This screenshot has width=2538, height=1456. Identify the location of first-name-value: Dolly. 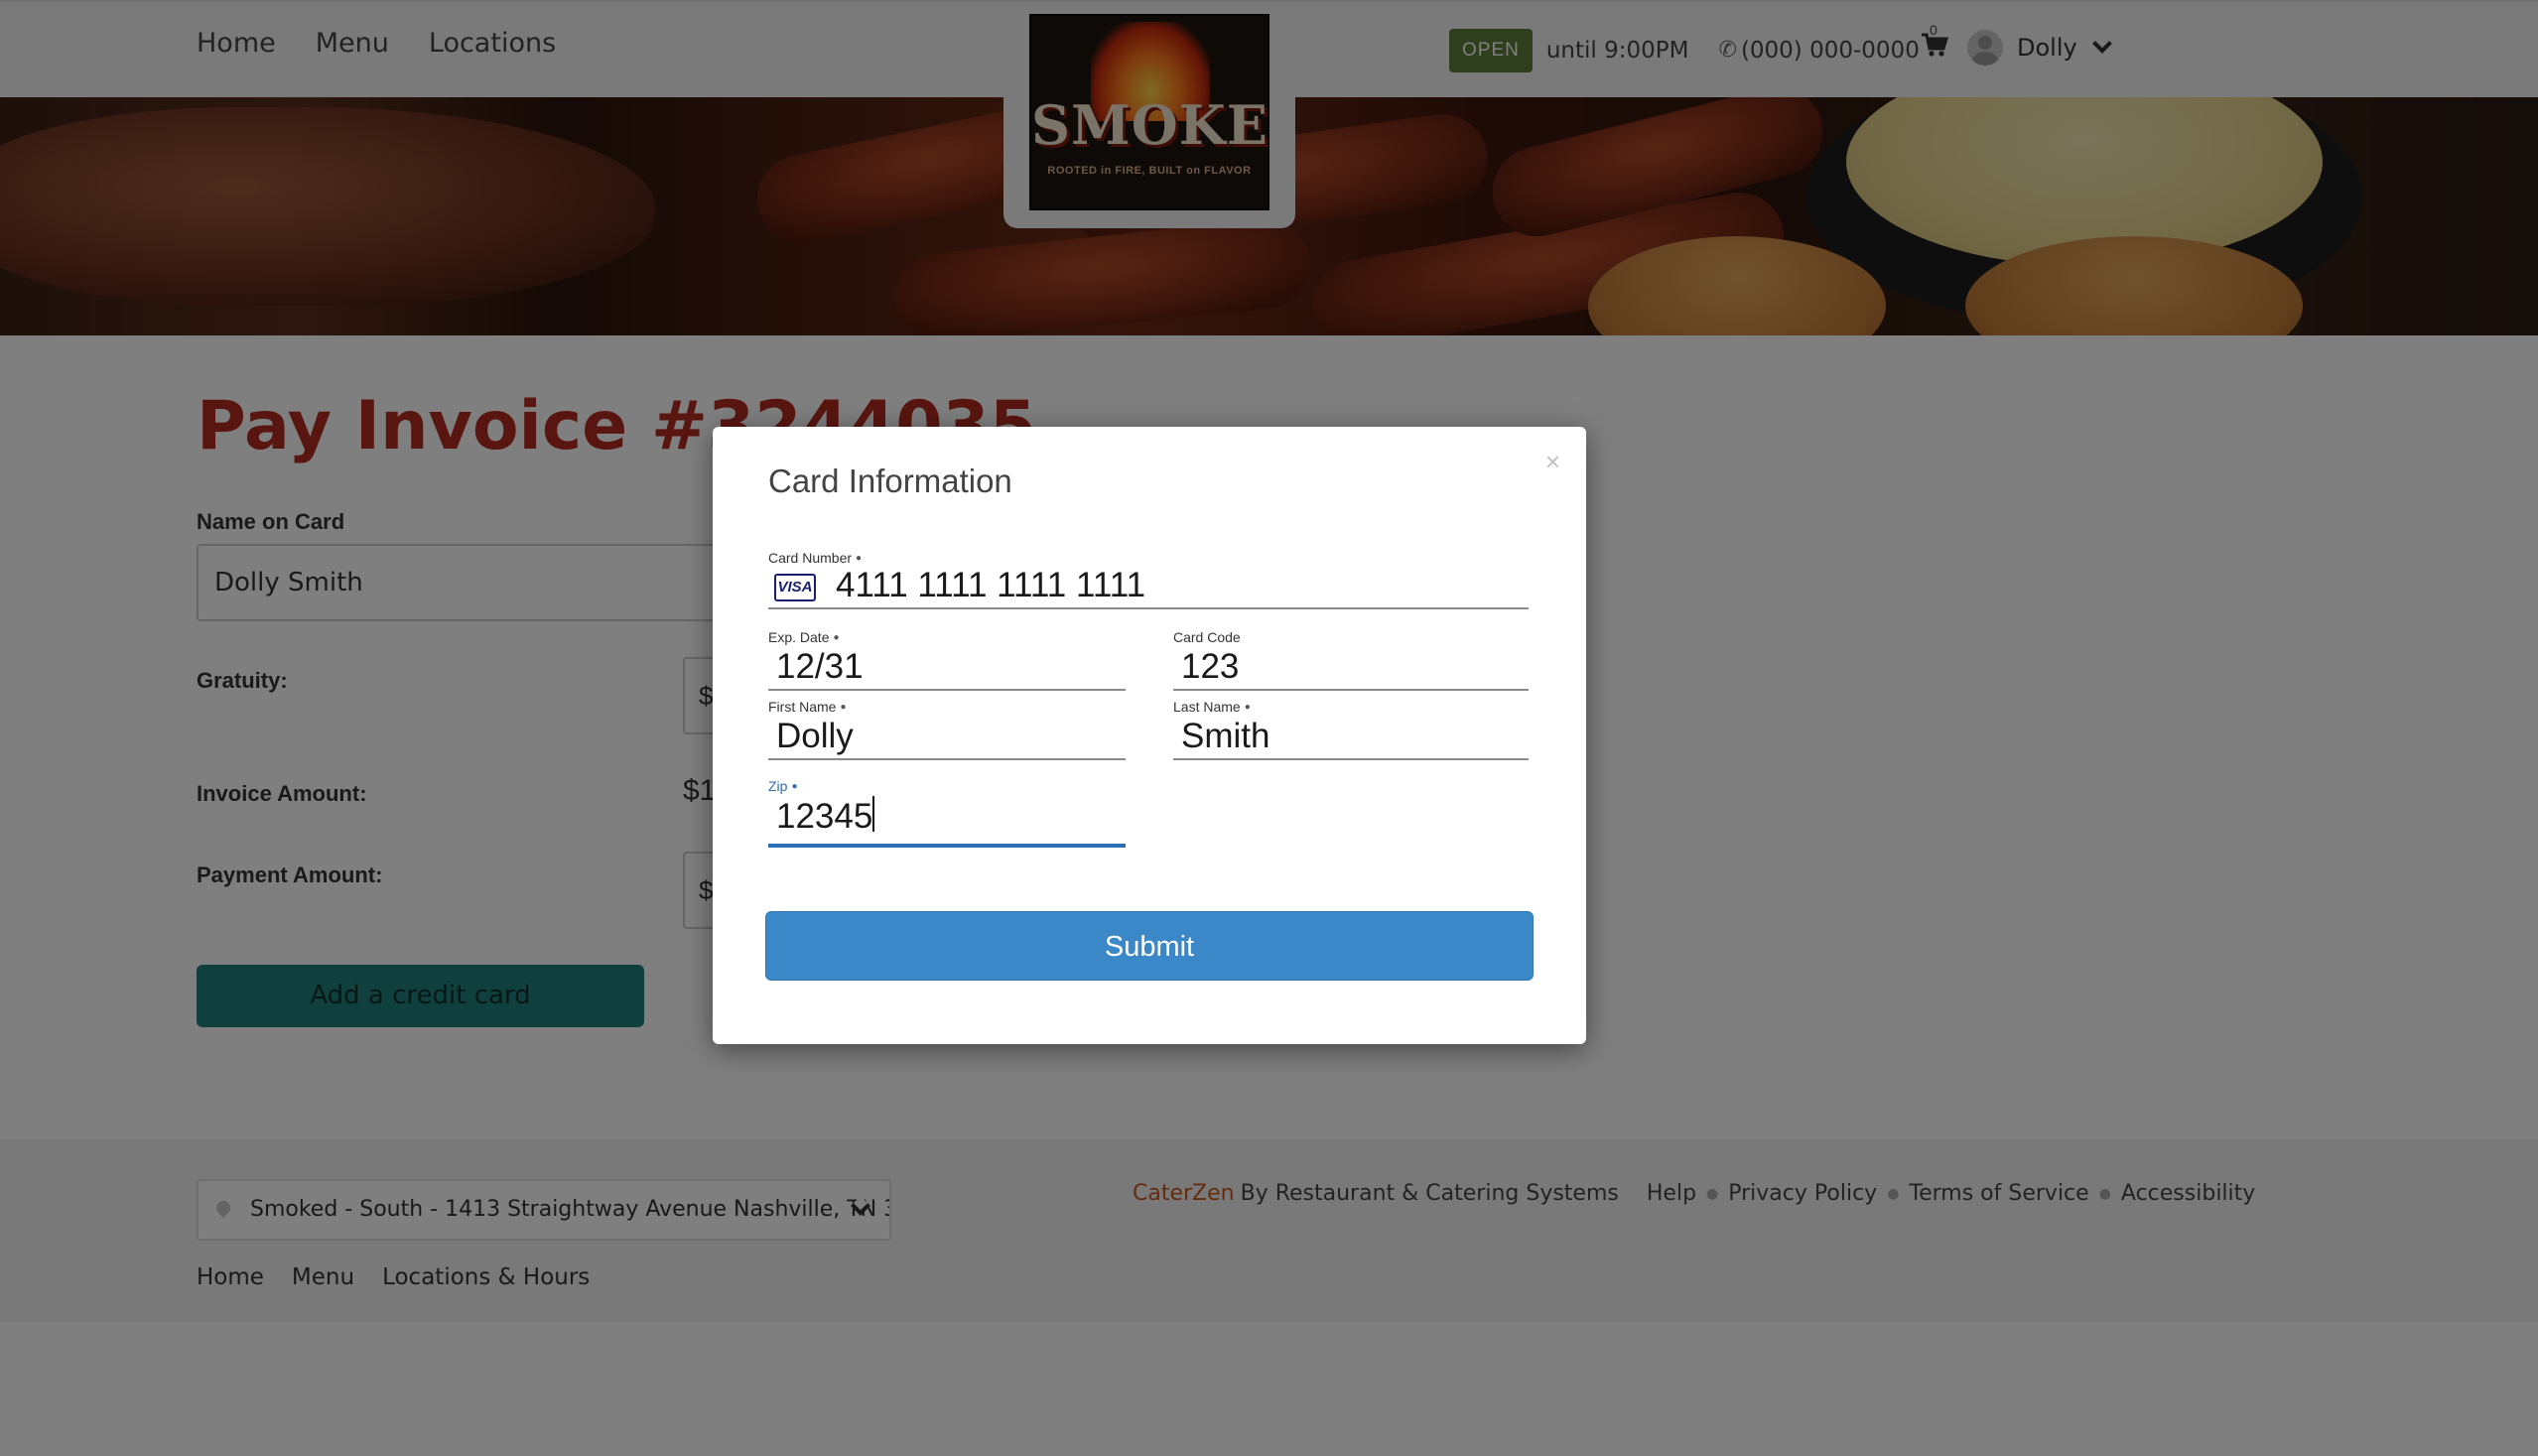
(815, 736).